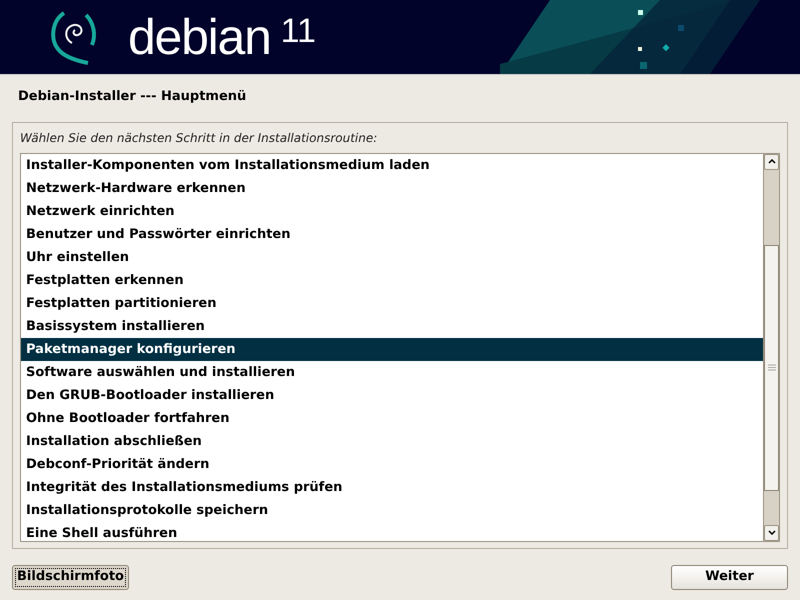  Describe the element at coordinates (771, 367) in the screenshot. I see `scroll-thumb` at that location.